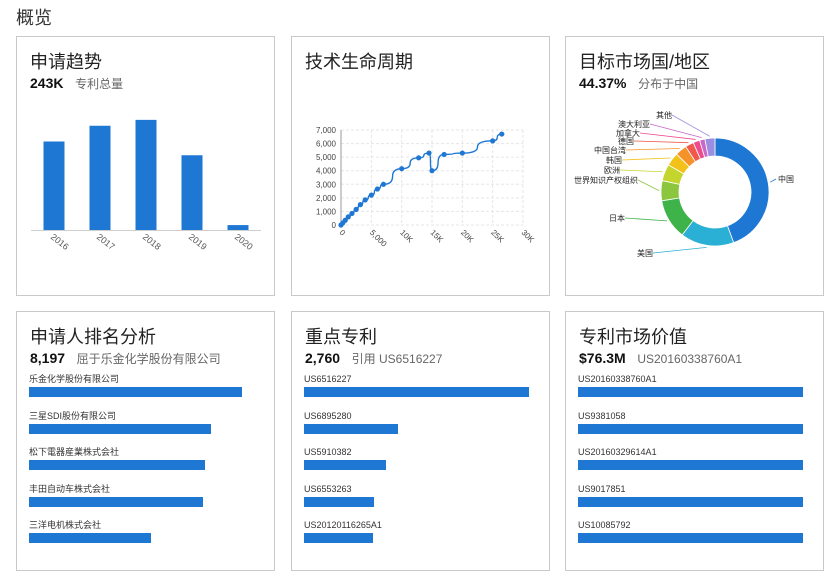 Image resolution: width=835 pixels, height=576 pixels. Describe the element at coordinates (334, 225) in the screenshot. I see `lifecycle-y-tick: 0` at that location.